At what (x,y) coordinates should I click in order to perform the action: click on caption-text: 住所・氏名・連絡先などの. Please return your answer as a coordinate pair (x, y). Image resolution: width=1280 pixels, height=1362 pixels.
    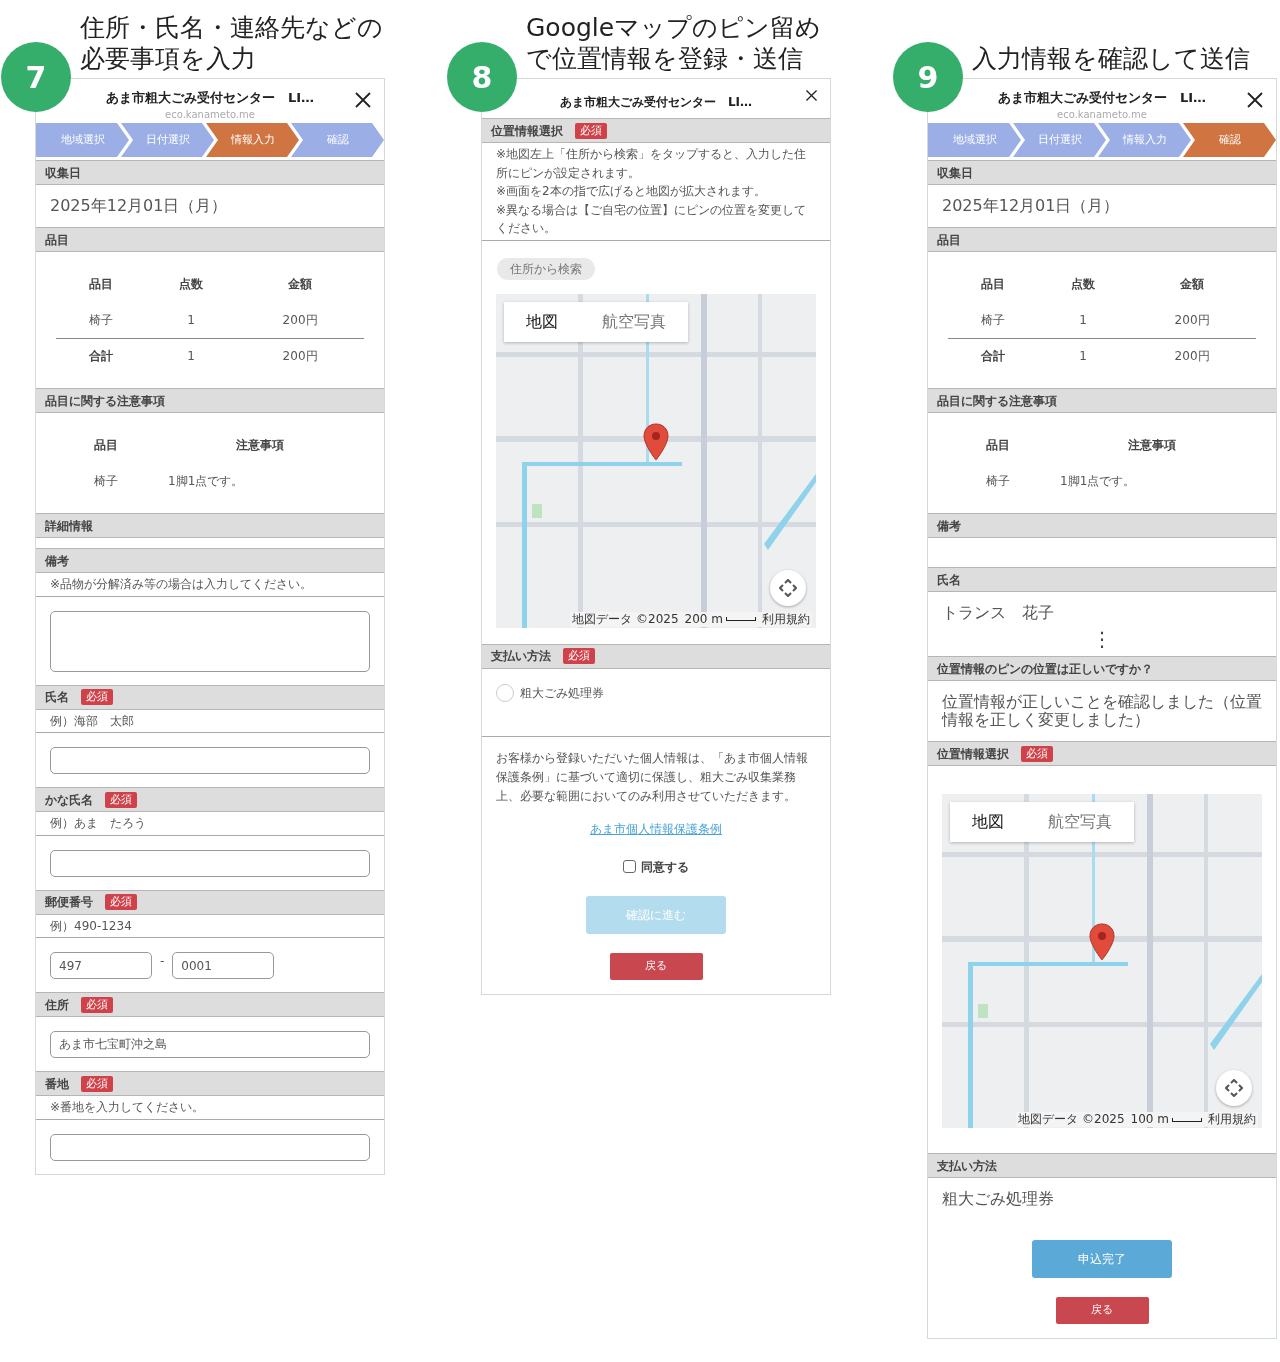
    Looking at the image, I should click on (232, 27).